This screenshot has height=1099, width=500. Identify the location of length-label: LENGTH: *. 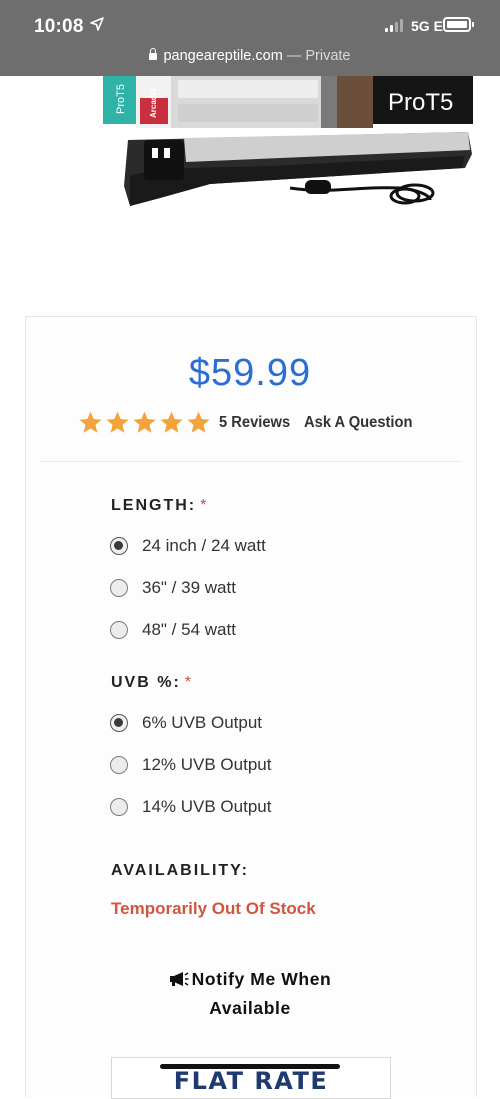
(159, 505).